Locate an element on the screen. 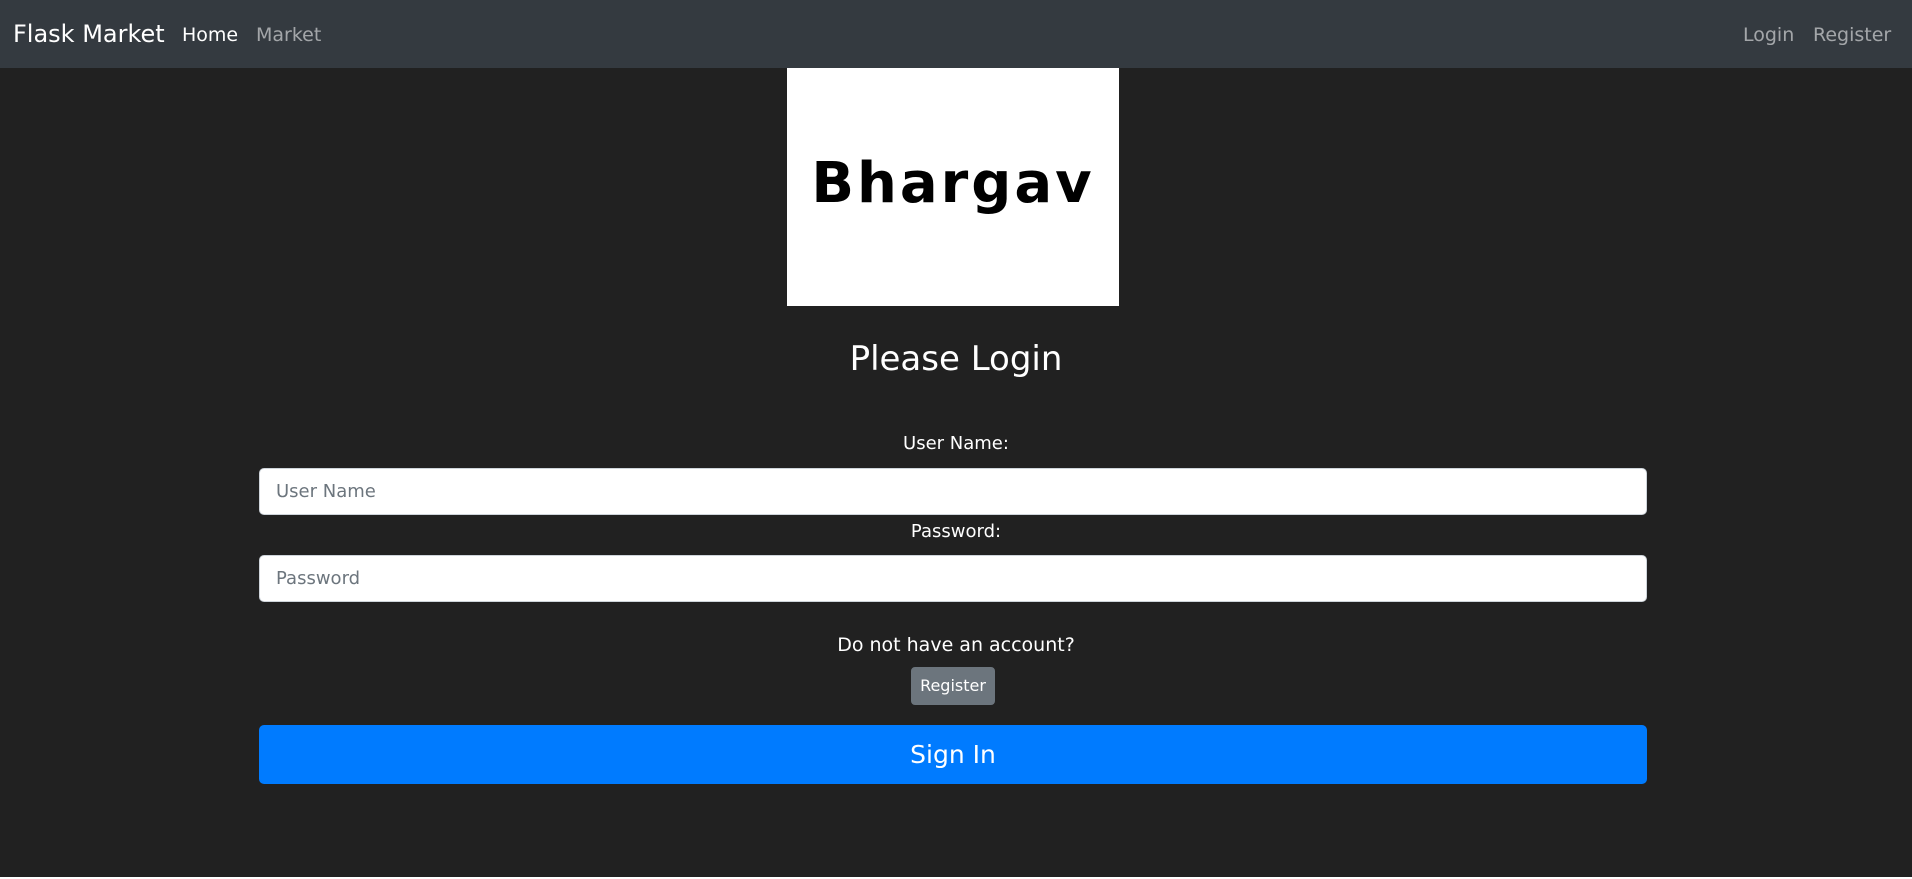 This screenshot has width=1912, height=879. password-input is located at coordinates (953, 578).